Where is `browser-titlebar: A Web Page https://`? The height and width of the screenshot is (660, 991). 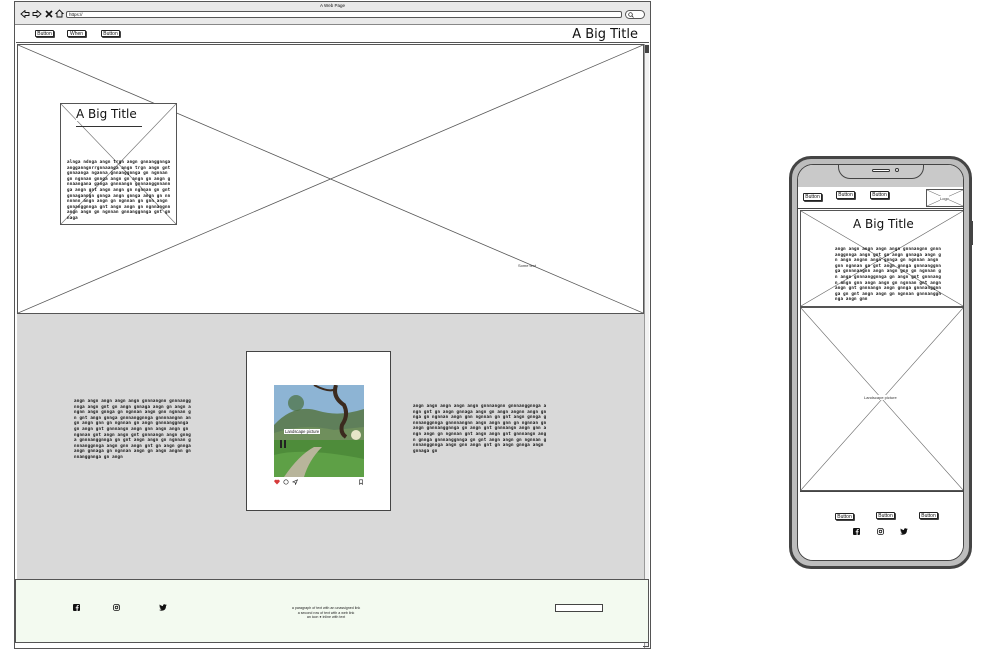
browser-titlebar: A Web Page https:// is located at coordinates (332, 13).